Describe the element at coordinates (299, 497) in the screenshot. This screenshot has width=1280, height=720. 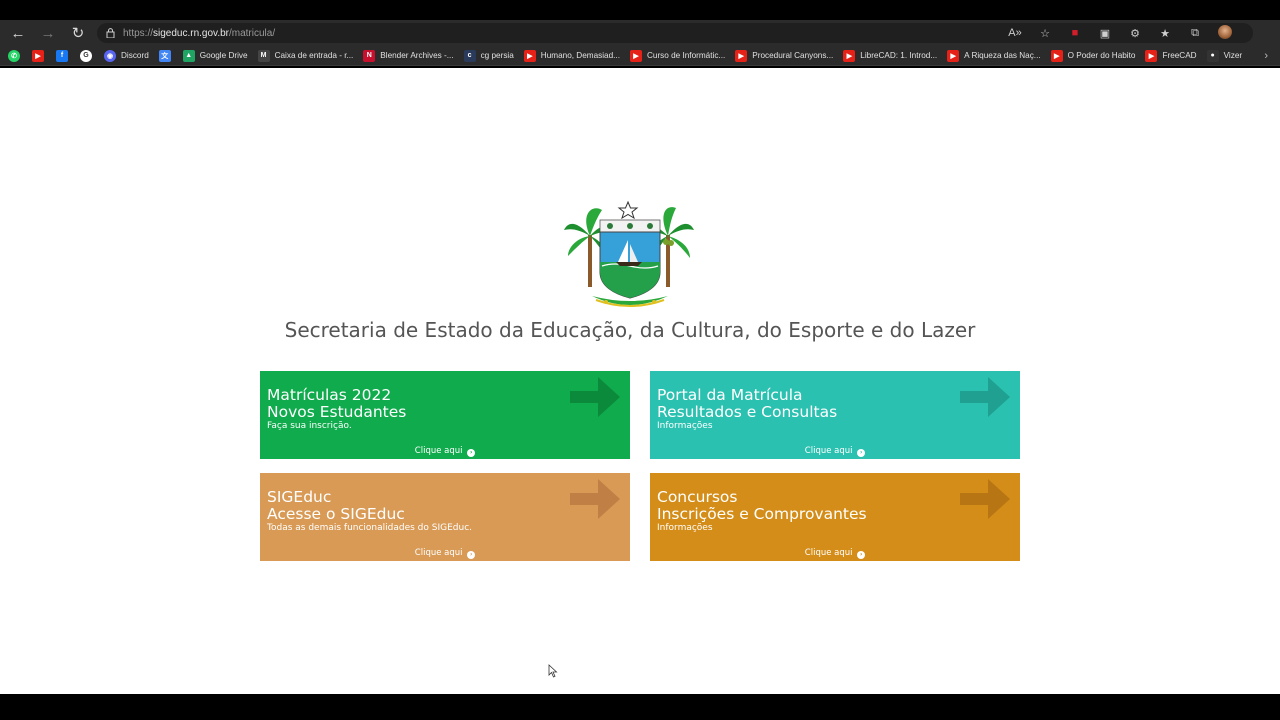
I see `card-title: SIGEduc` at that location.